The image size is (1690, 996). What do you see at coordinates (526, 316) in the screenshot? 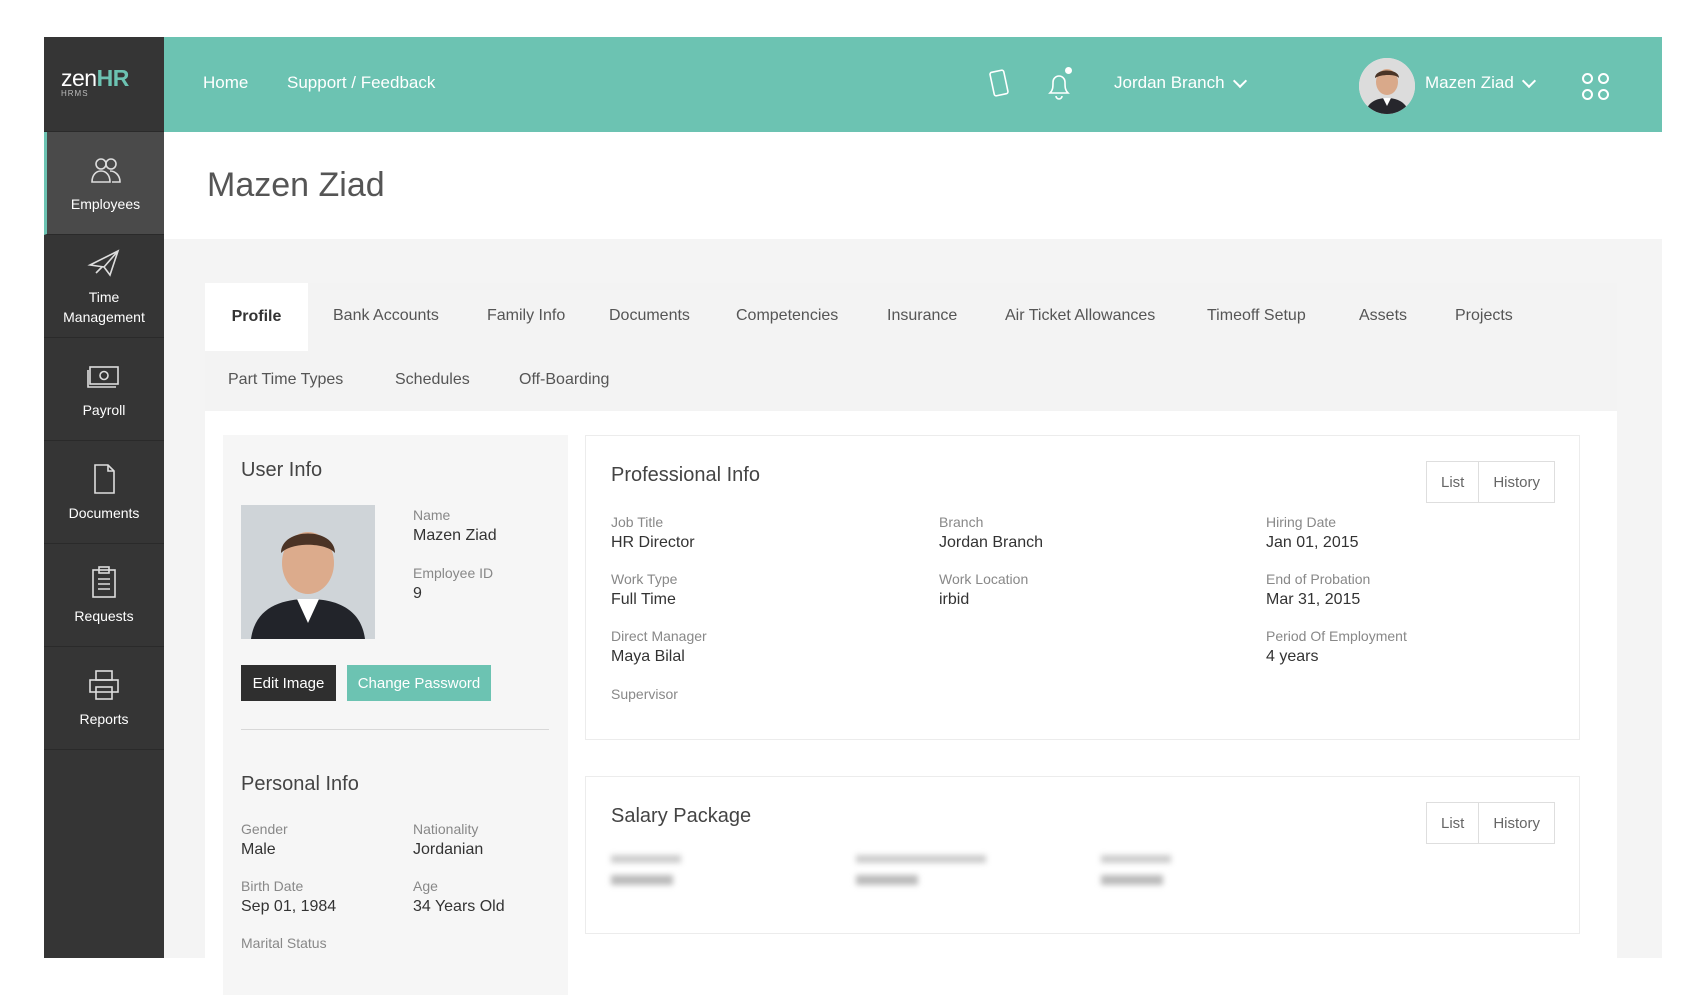
I see `tab-family-info: Family Info` at bounding box center [526, 316].